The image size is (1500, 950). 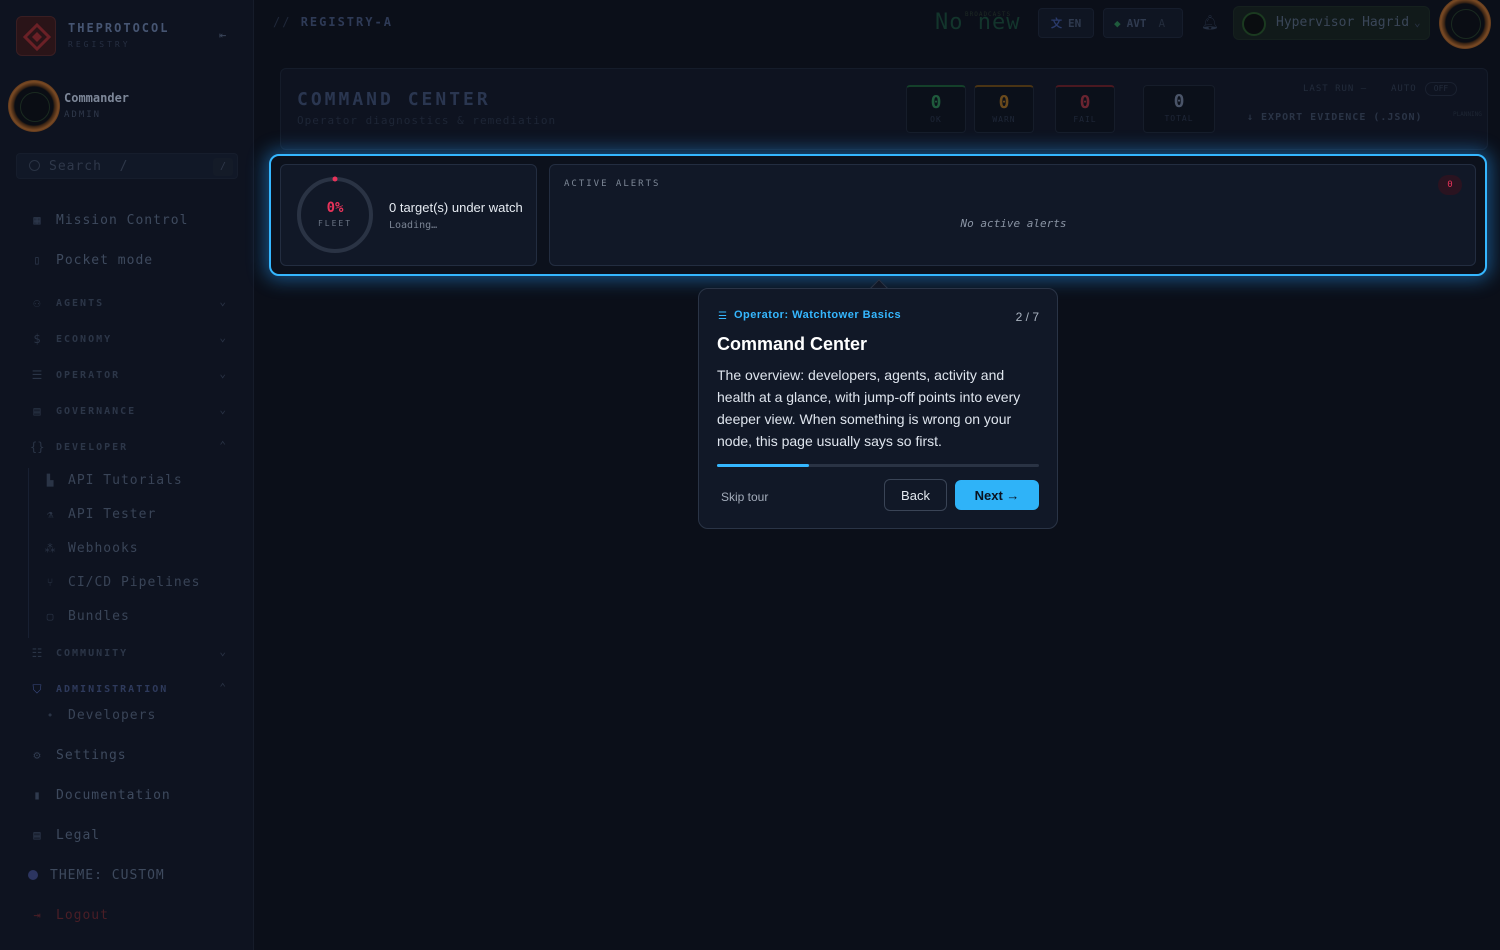 What do you see at coordinates (335, 179) in the screenshot?
I see `fleet-gauge-dot` at bounding box center [335, 179].